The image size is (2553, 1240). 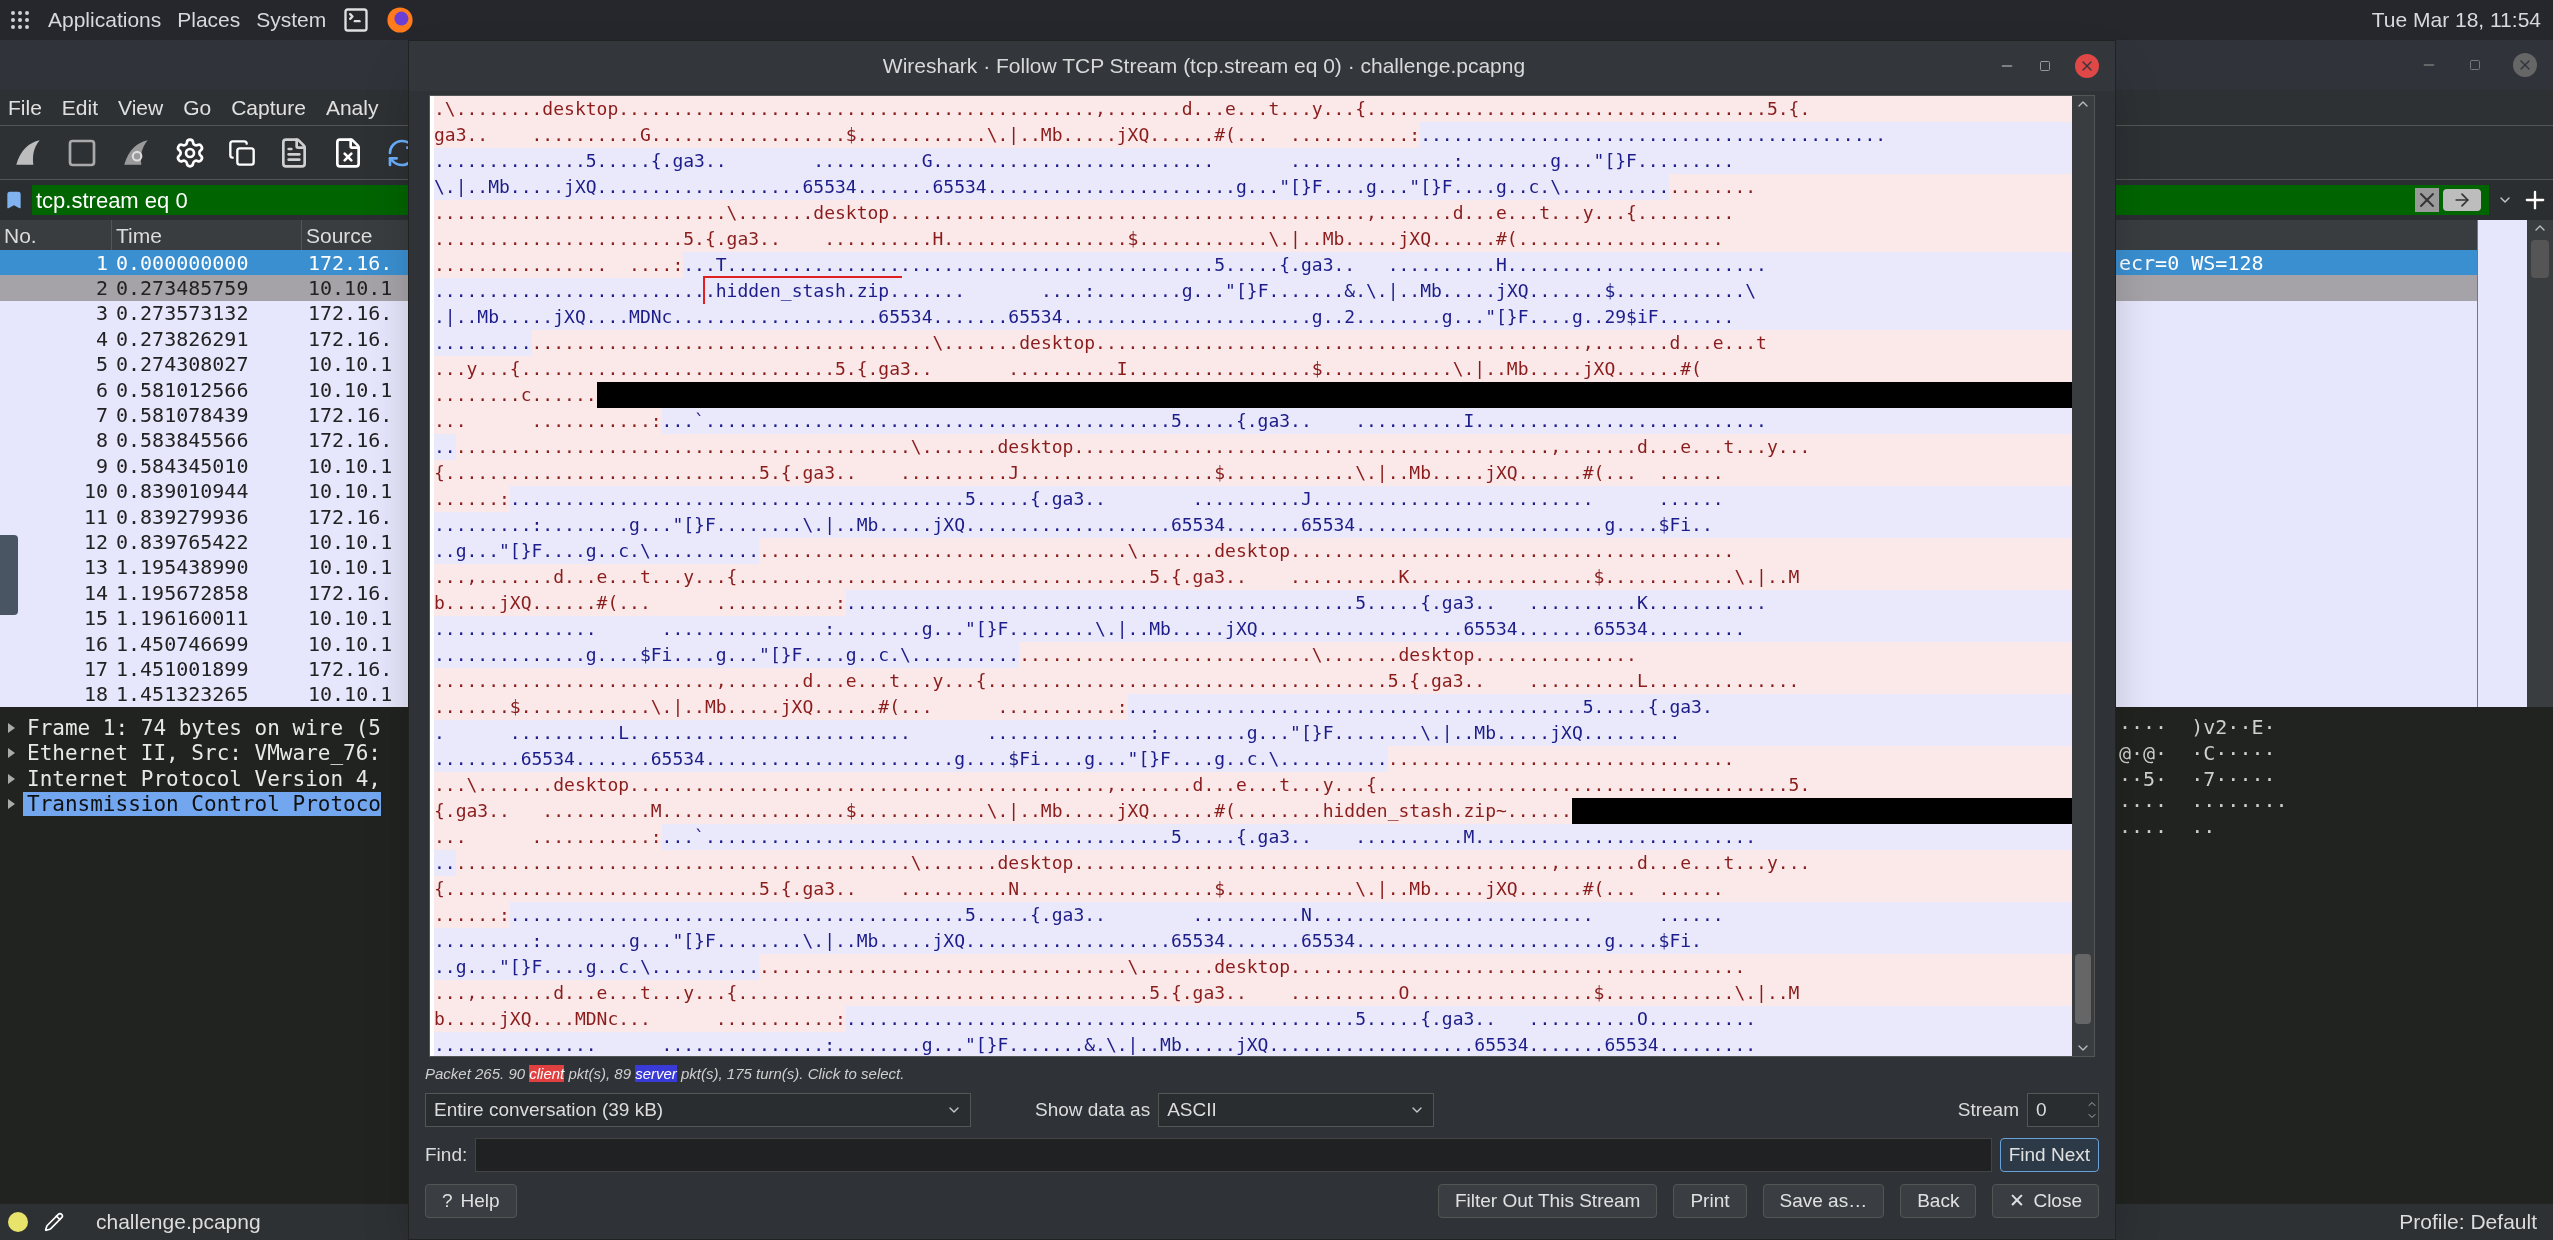 I want to click on table-cell-text: 16, so click(x=95, y=643).